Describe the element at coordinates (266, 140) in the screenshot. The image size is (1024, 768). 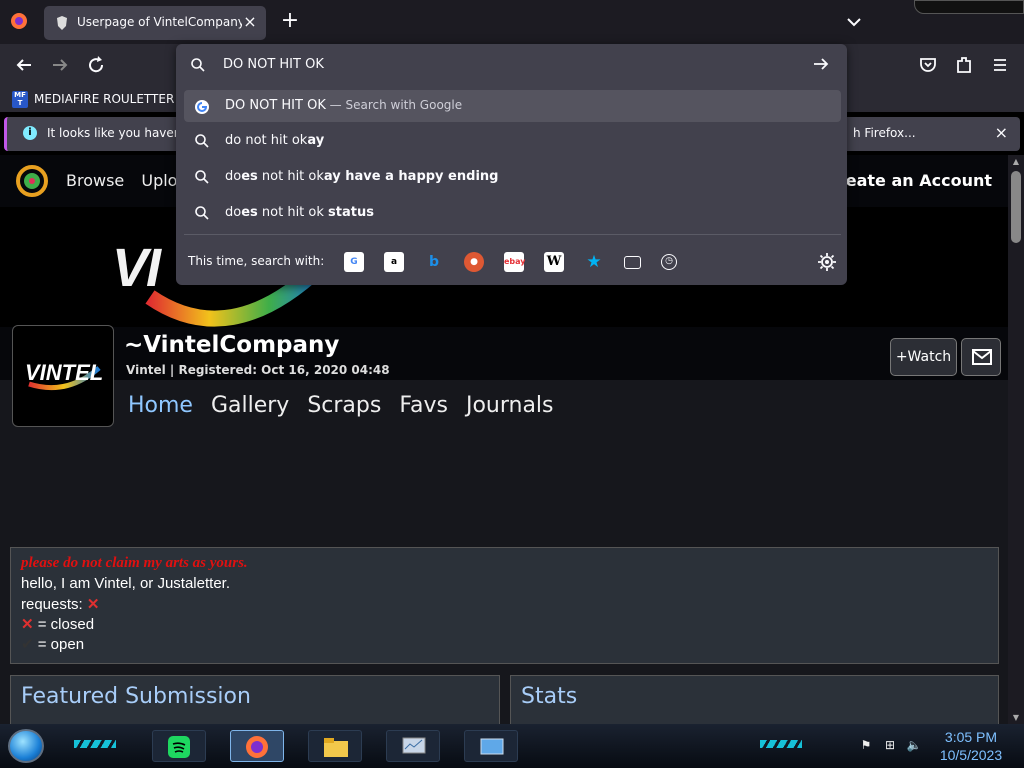
I see `suggestion-part: do not hit ok` at that location.